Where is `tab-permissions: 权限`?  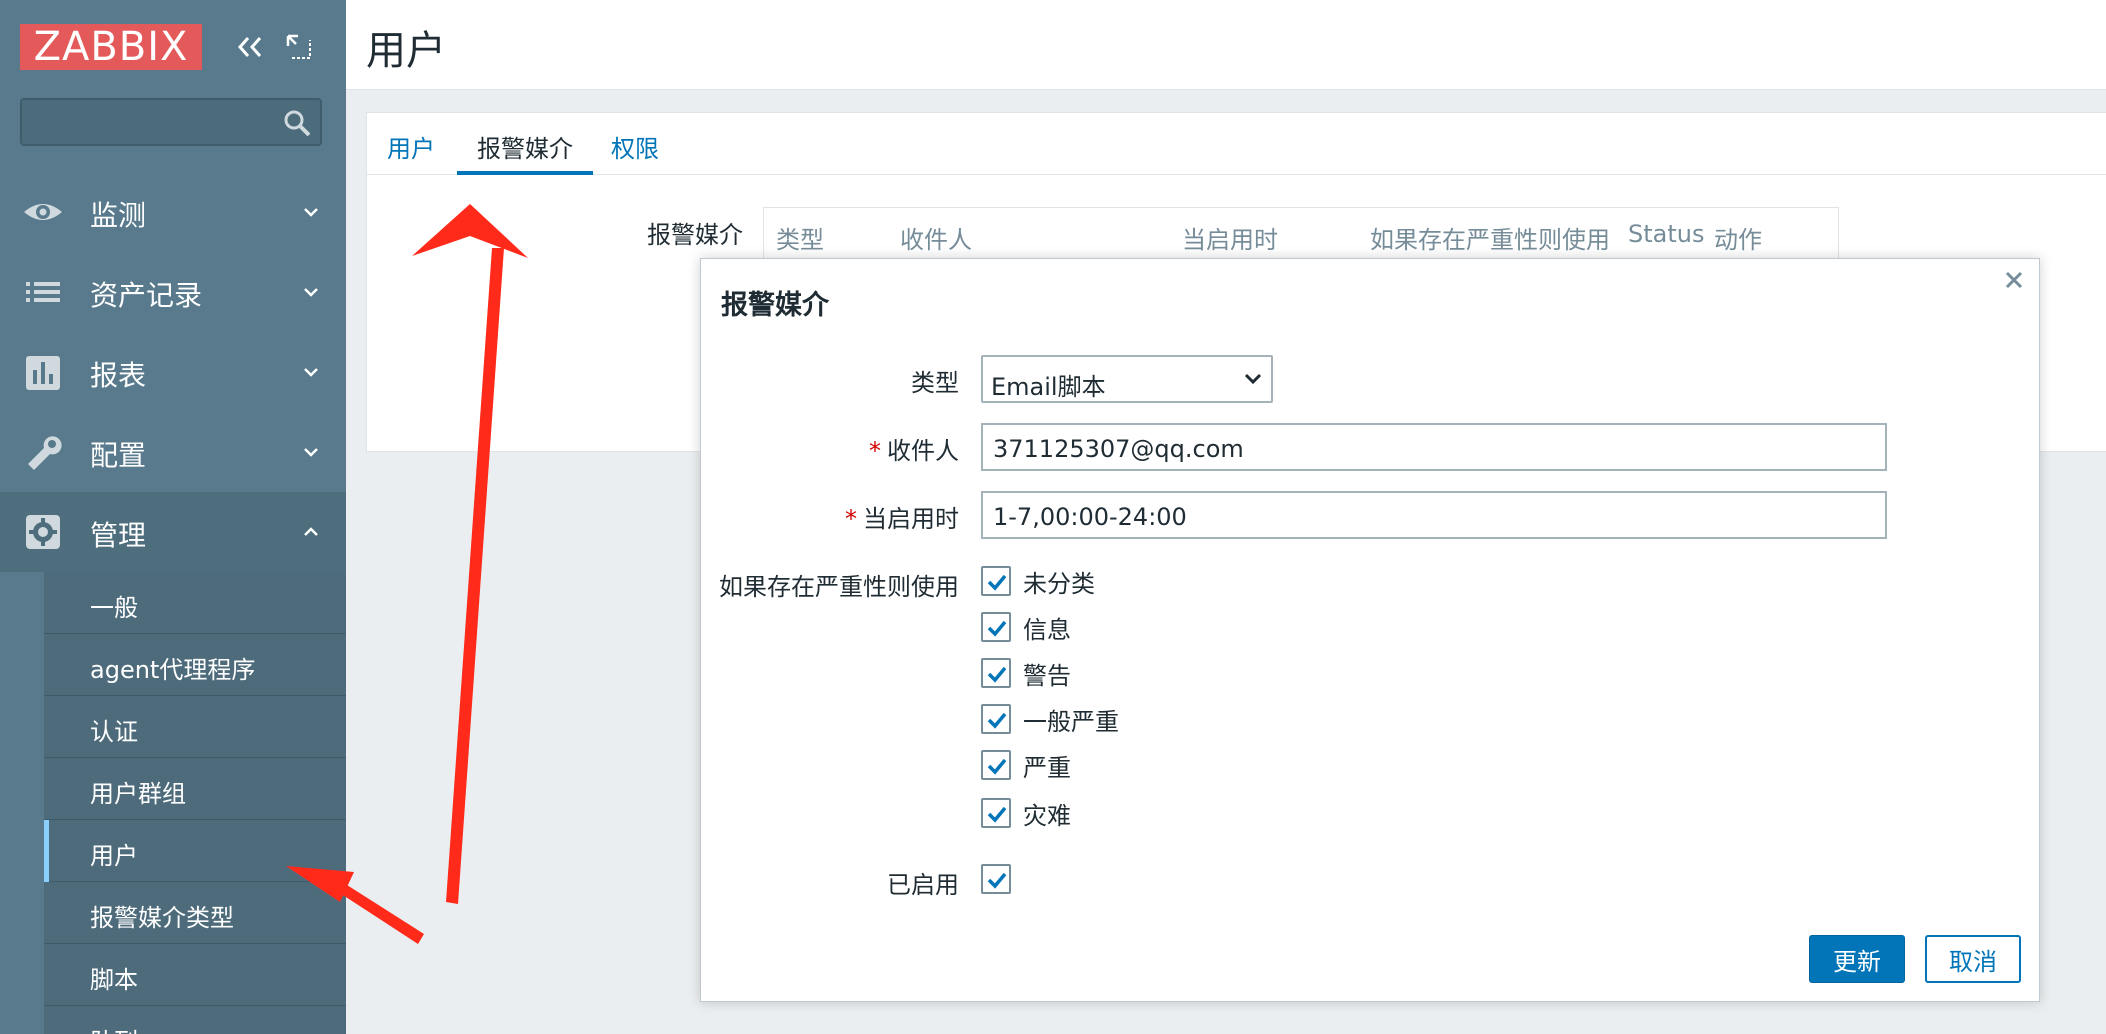 tab-permissions: 权限 is located at coordinates (635, 152).